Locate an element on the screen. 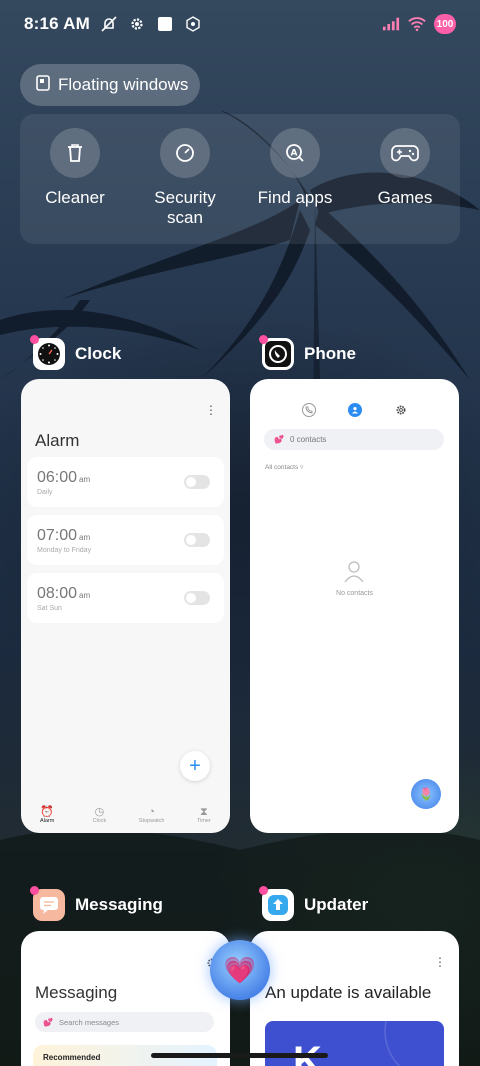 This screenshot has width=480, height=1066. alarm-title: Alarm is located at coordinates (57, 440).